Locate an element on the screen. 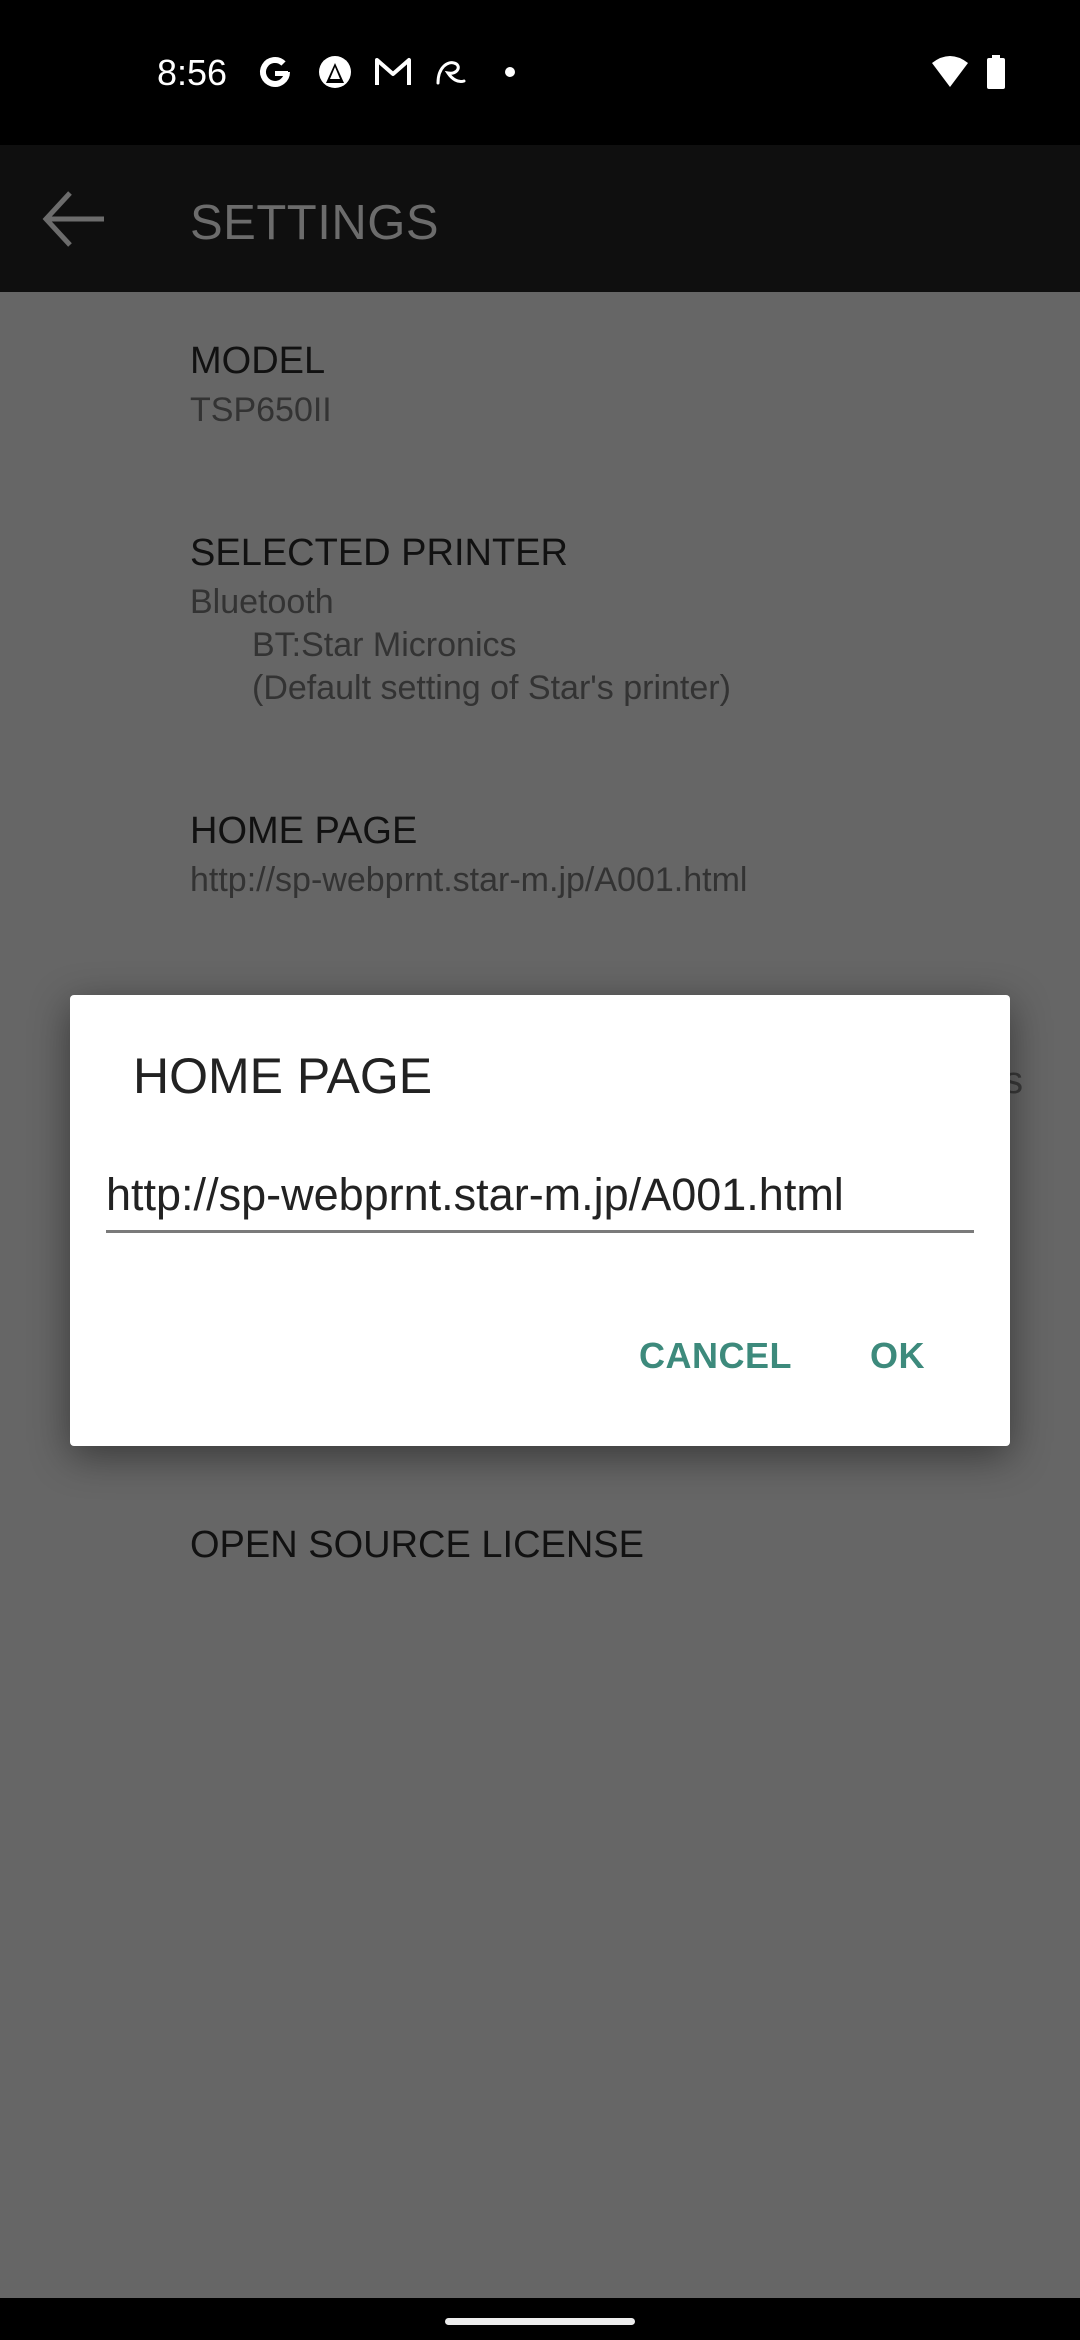 Image resolution: width=1080 pixels, height=2340 pixels. battery-icon is located at coordinates (996, 72).